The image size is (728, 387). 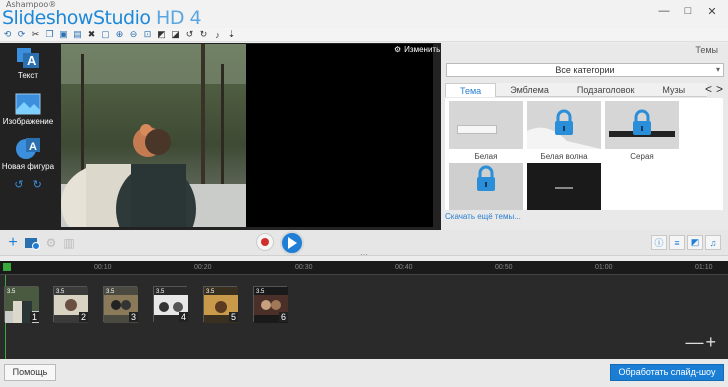 I want to click on chevron-down-icon: ▾, so click(x=717, y=69).